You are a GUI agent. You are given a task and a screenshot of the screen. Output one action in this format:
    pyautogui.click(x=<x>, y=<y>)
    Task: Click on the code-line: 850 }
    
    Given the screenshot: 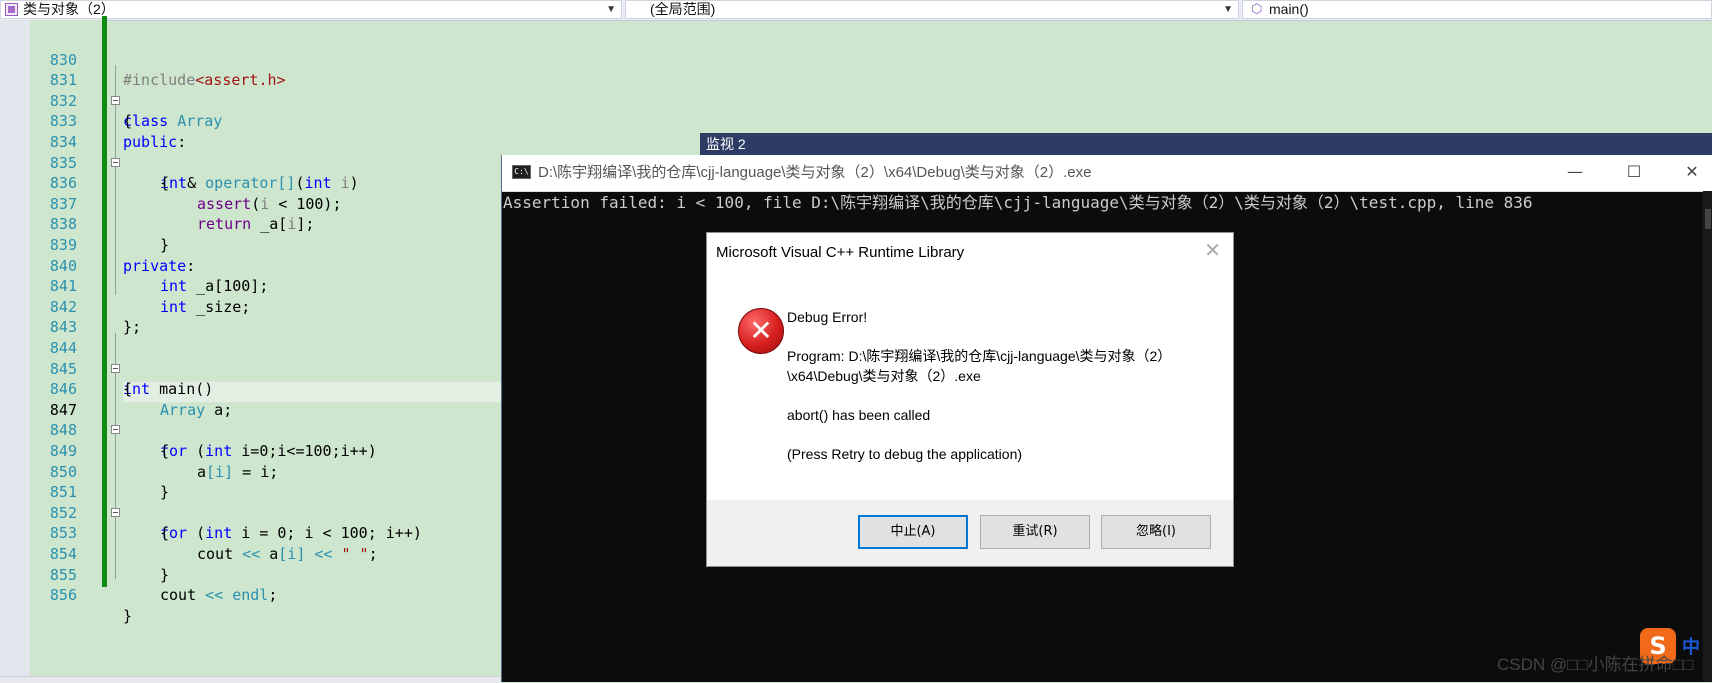 What is the action you would take?
    pyautogui.click(x=250, y=471)
    